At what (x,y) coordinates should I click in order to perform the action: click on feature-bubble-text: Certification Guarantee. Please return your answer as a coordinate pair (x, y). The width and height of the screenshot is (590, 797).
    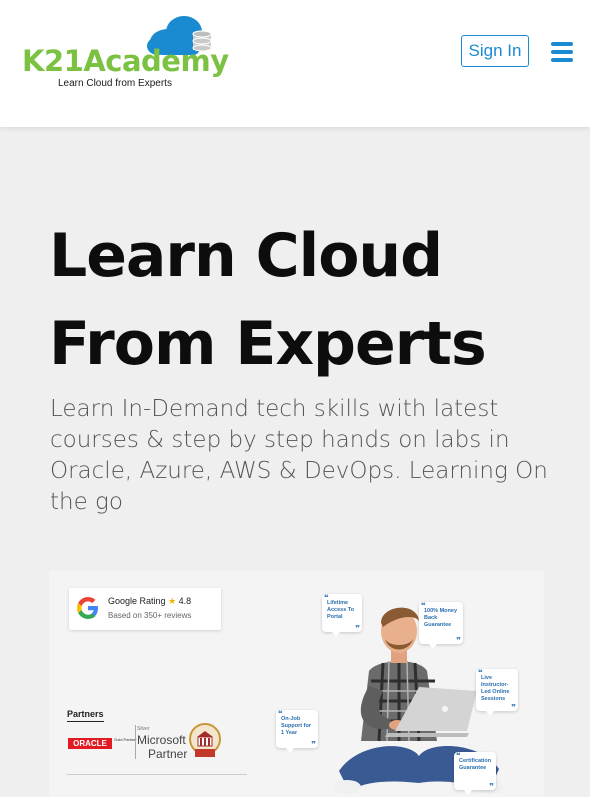
    Looking at the image, I should click on (475, 764).